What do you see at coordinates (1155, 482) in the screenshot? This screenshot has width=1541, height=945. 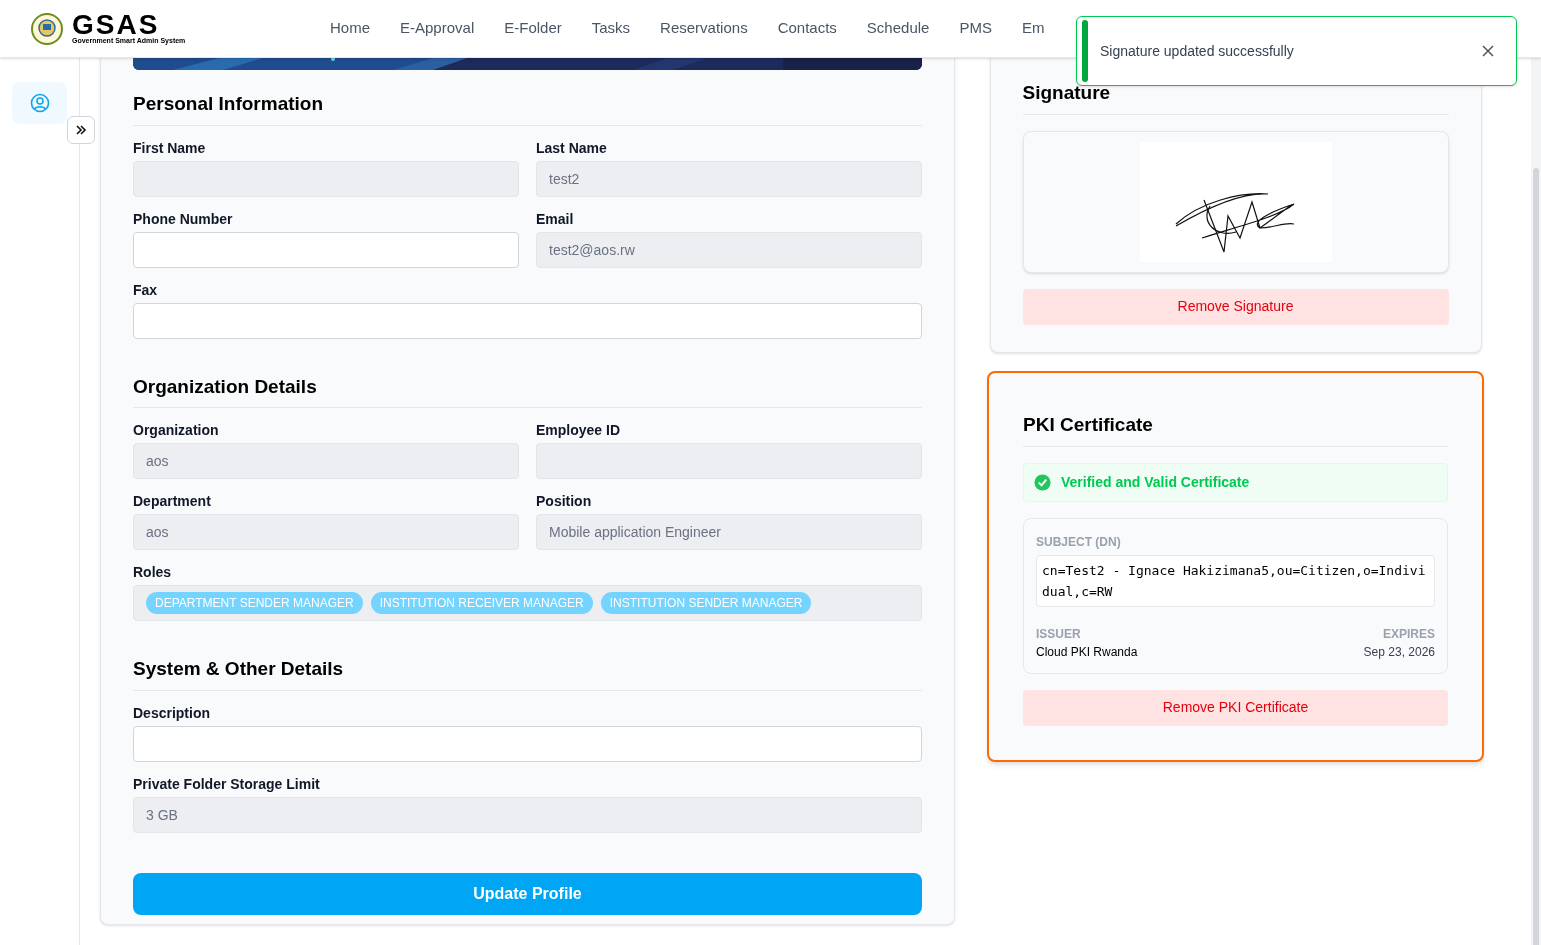 I see `status-text: Verified and Valid Certificate` at bounding box center [1155, 482].